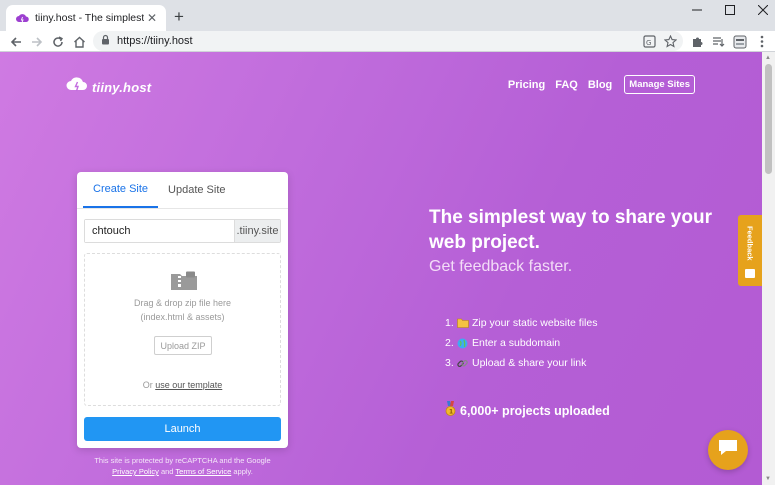 The width and height of the screenshot is (775, 485). Describe the element at coordinates (761, 41) in the screenshot. I see `more-menu-icon` at that location.